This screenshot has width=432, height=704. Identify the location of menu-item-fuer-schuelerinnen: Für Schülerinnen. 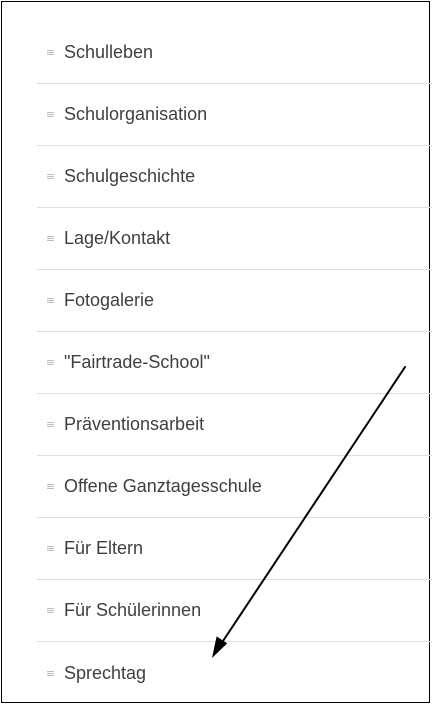
(234, 611).